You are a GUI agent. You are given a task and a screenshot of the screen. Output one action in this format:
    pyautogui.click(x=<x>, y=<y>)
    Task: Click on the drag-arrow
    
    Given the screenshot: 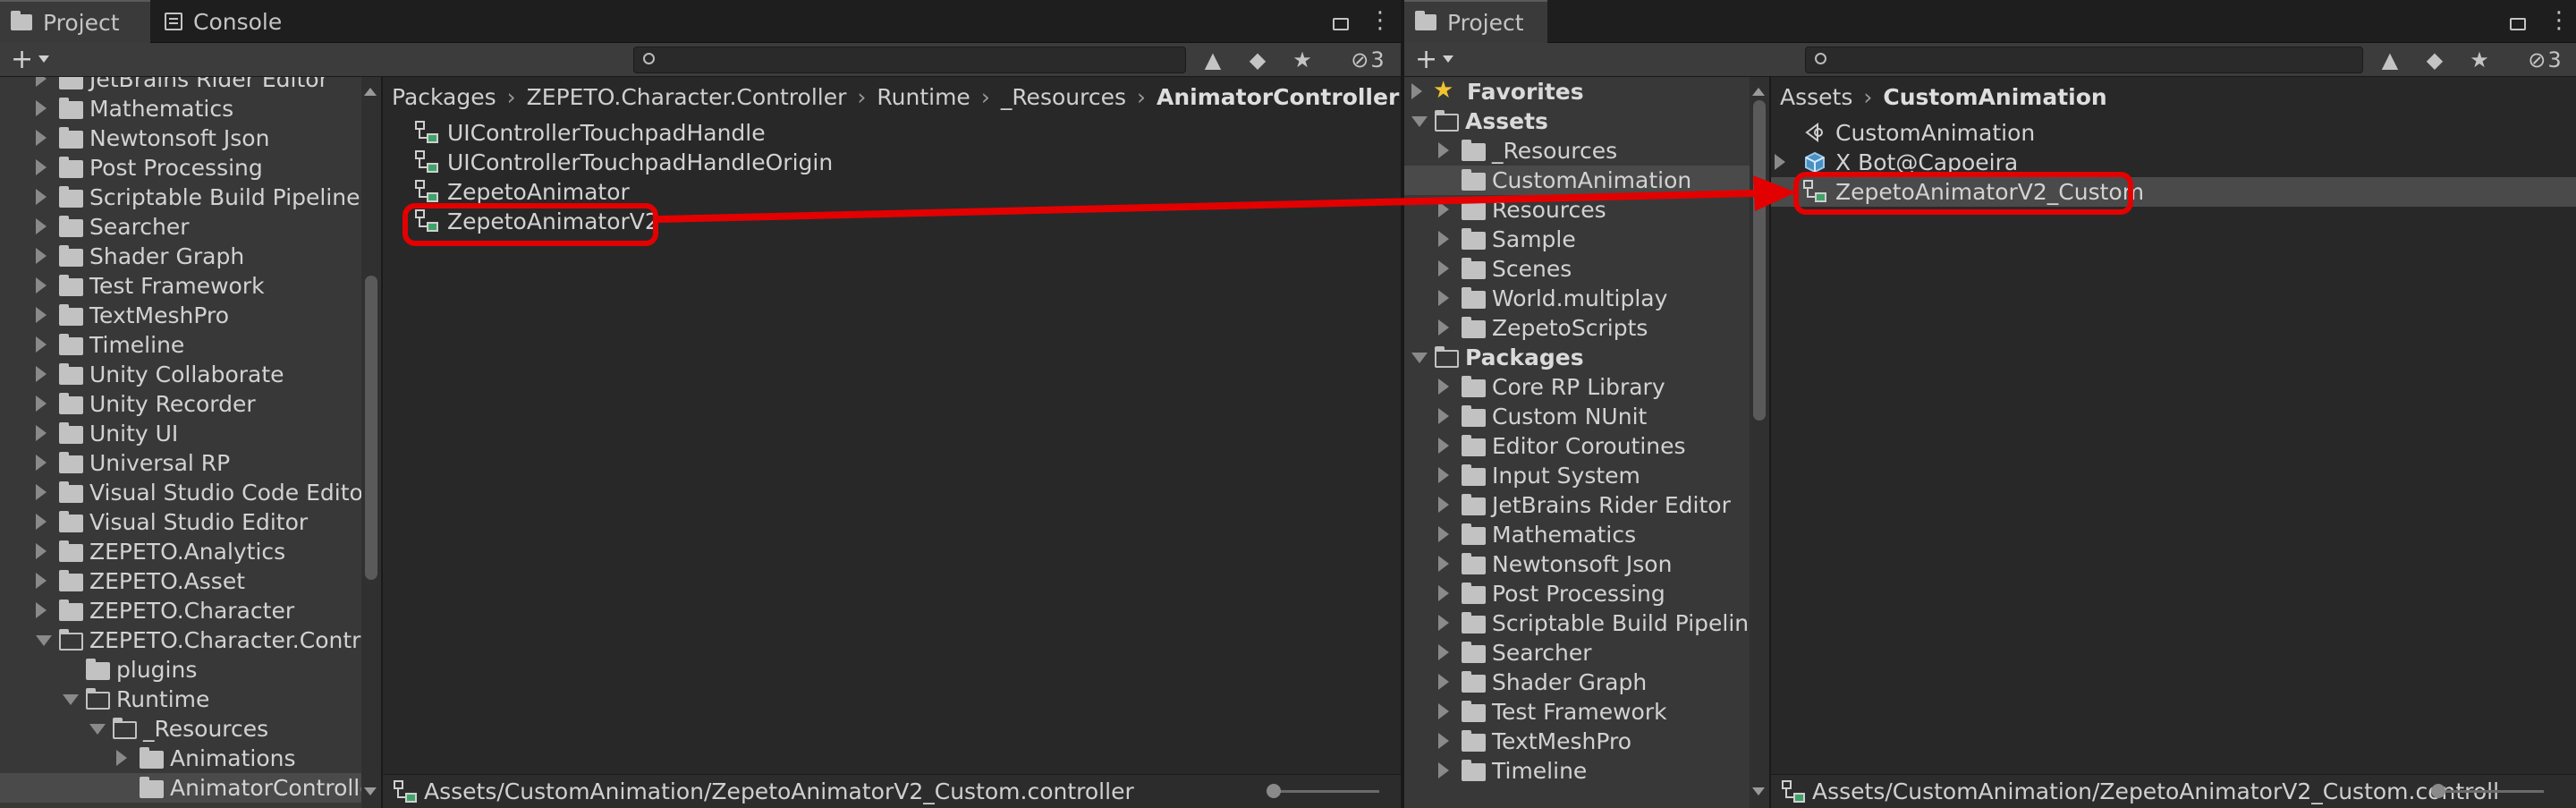 What is the action you would take?
    pyautogui.click(x=1226, y=199)
    